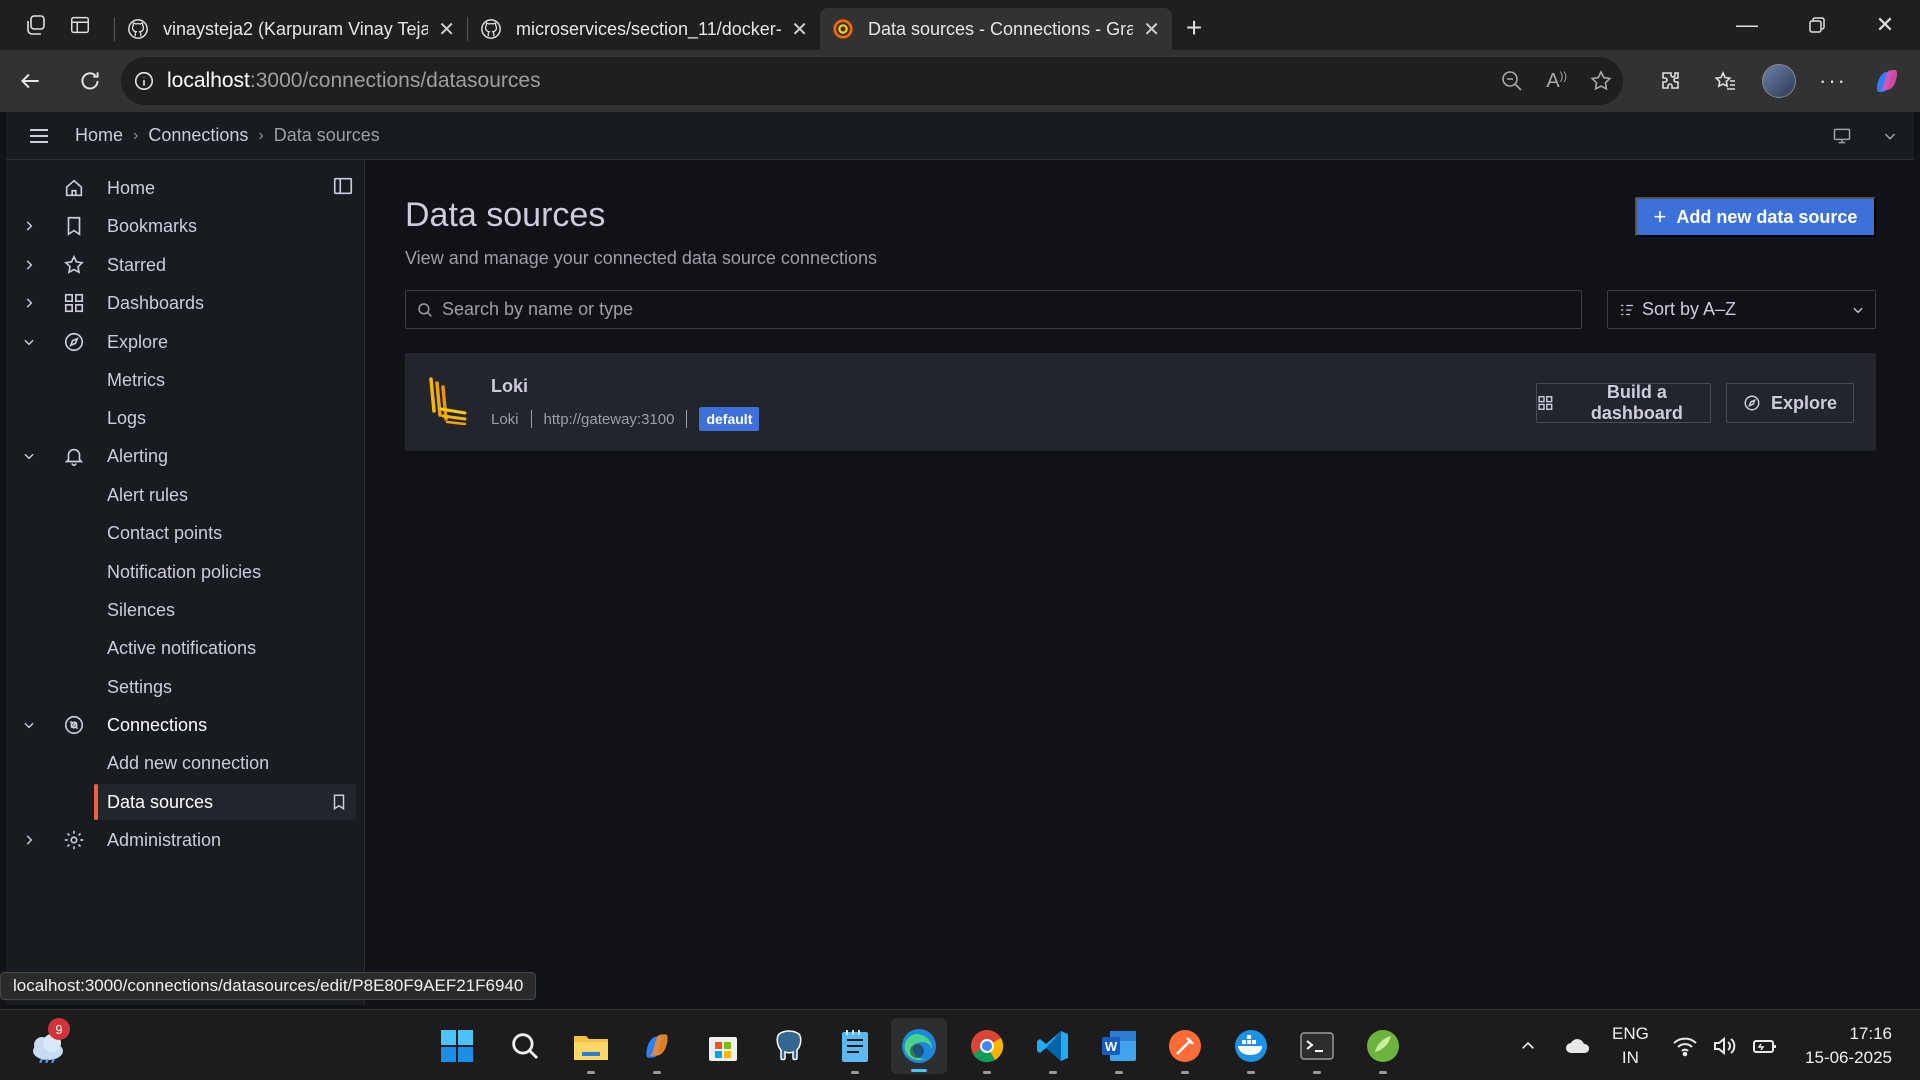 This screenshot has height=1080, width=1920. What do you see at coordinates (1512, 81) in the screenshot?
I see `zoom-out-icon` at bounding box center [1512, 81].